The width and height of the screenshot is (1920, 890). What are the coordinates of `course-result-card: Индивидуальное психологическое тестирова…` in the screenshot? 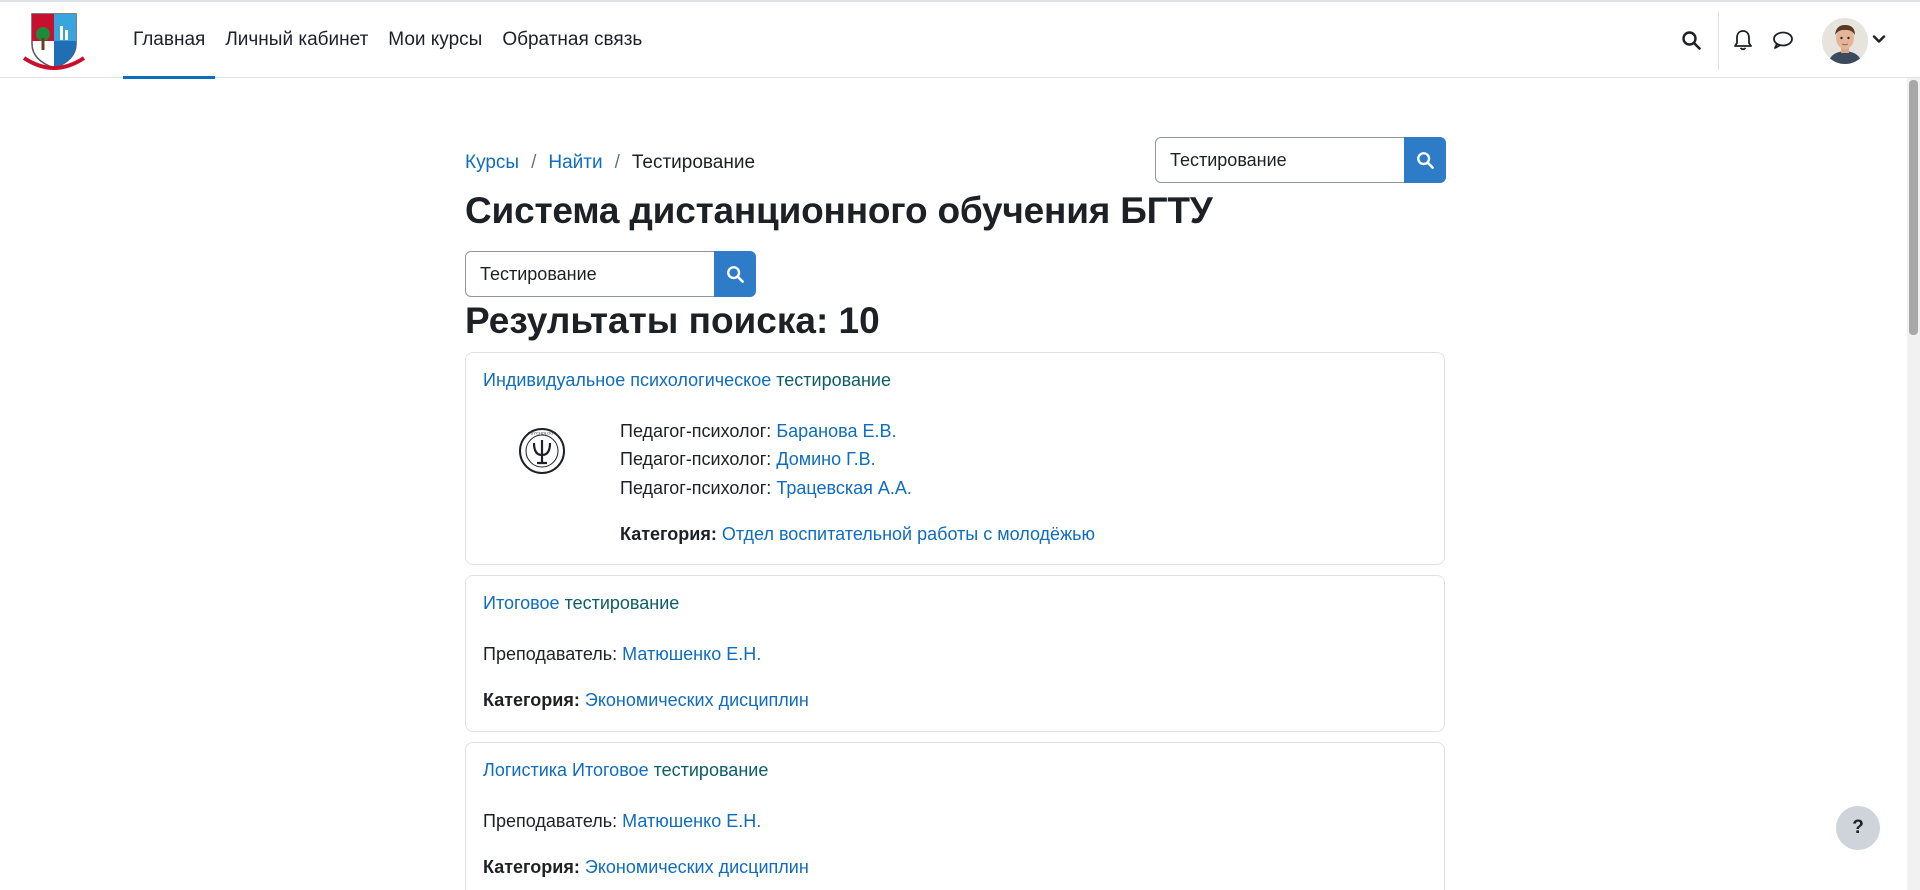 It's located at (955, 458).